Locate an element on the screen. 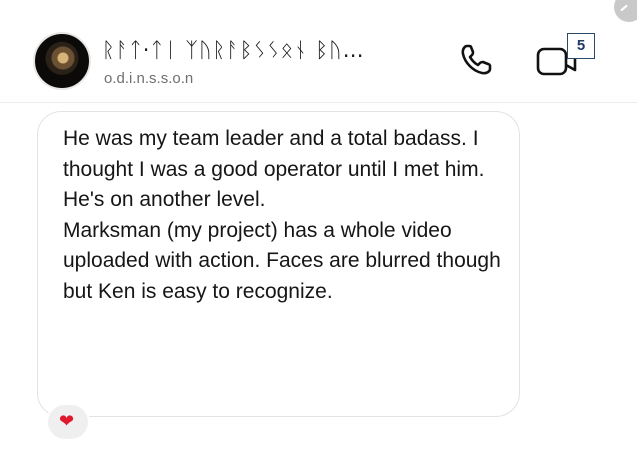  phone-icon is located at coordinates (476, 59).